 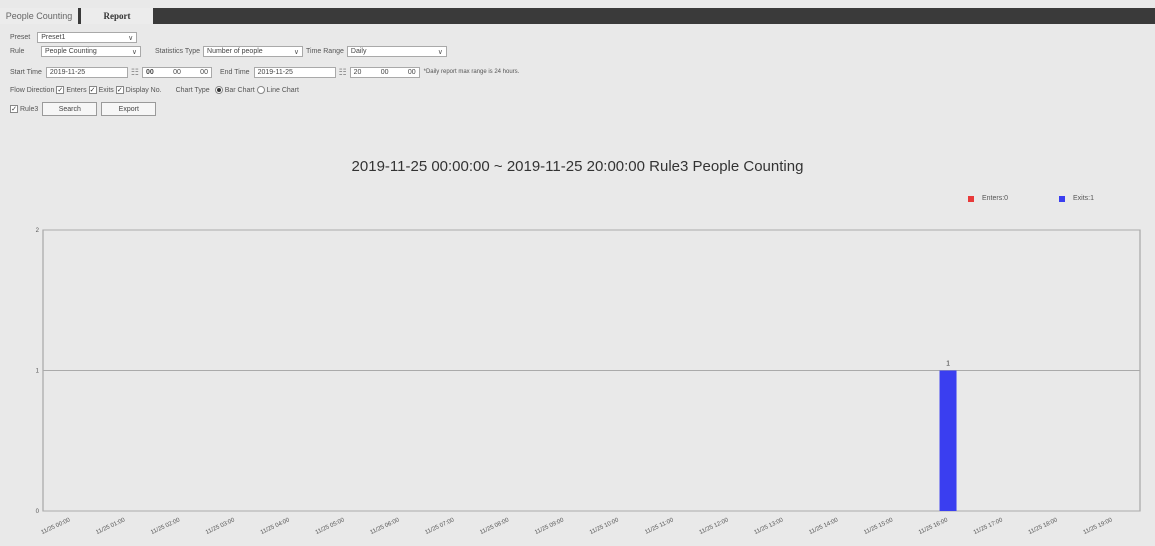 I want to click on x-tick-label: 11/25 18:00, so click(x=1043, y=526).